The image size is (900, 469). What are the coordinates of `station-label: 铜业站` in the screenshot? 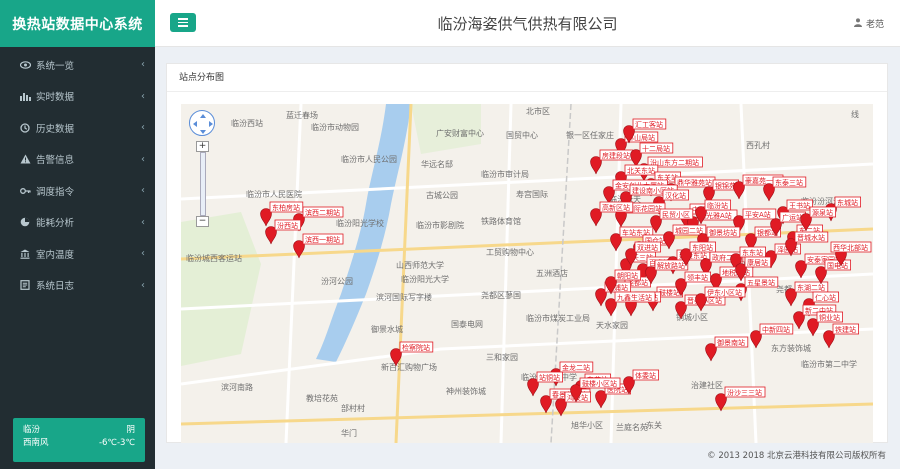 It's located at (829, 317).